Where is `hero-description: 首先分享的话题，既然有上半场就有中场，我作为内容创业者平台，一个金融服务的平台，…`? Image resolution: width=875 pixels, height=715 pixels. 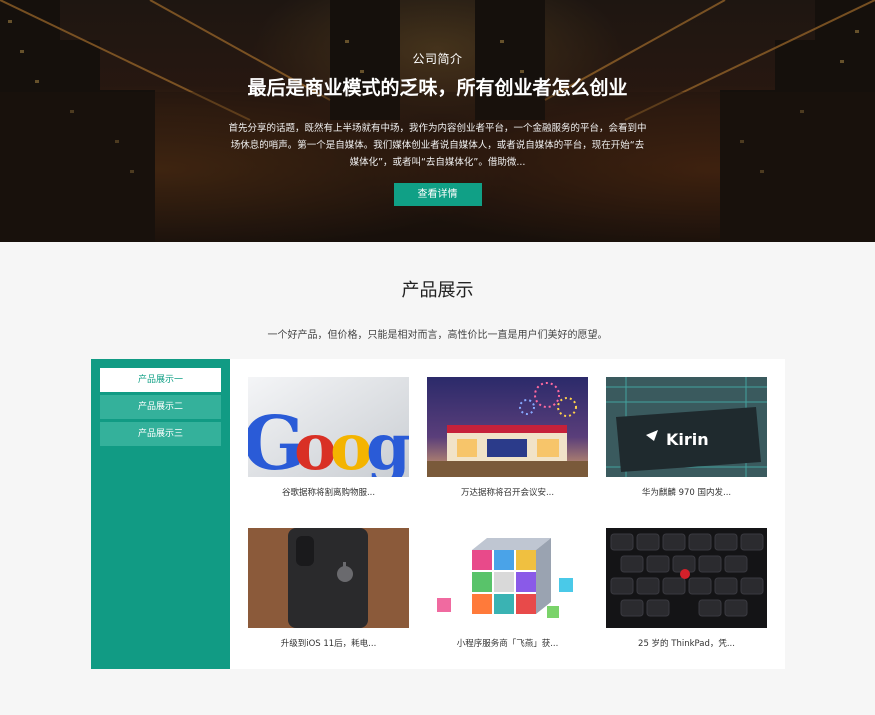
hero-description: 首先分享的话题，既然有上半场就有中场，我作为内容创业者平台，一个金融服务的平台，… is located at coordinates (437, 145).